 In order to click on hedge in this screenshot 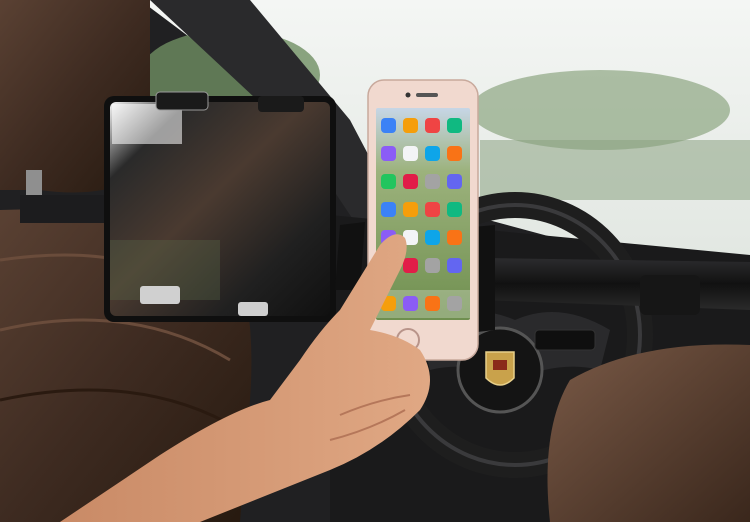, I will do `click(615, 170)`.